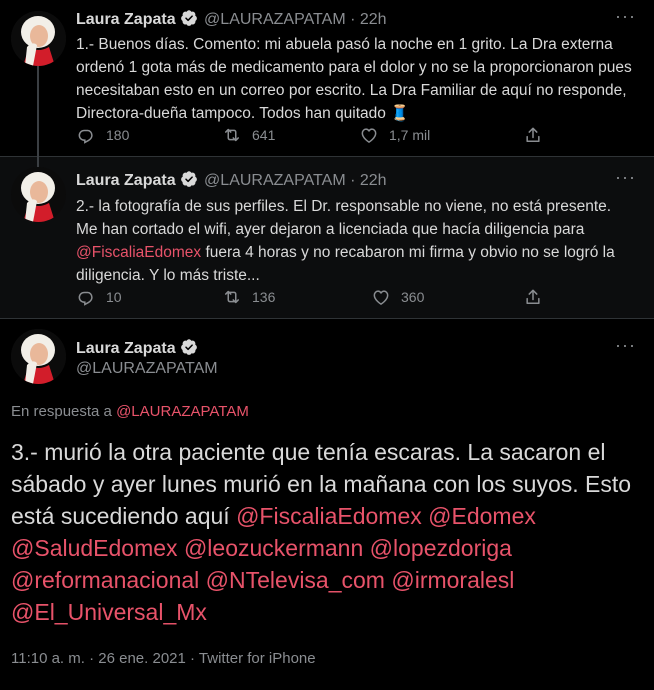 The height and width of the screenshot is (690, 654). Describe the element at coordinates (264, 135) in the screenshot. I see `retweet-count: 641` at that location.